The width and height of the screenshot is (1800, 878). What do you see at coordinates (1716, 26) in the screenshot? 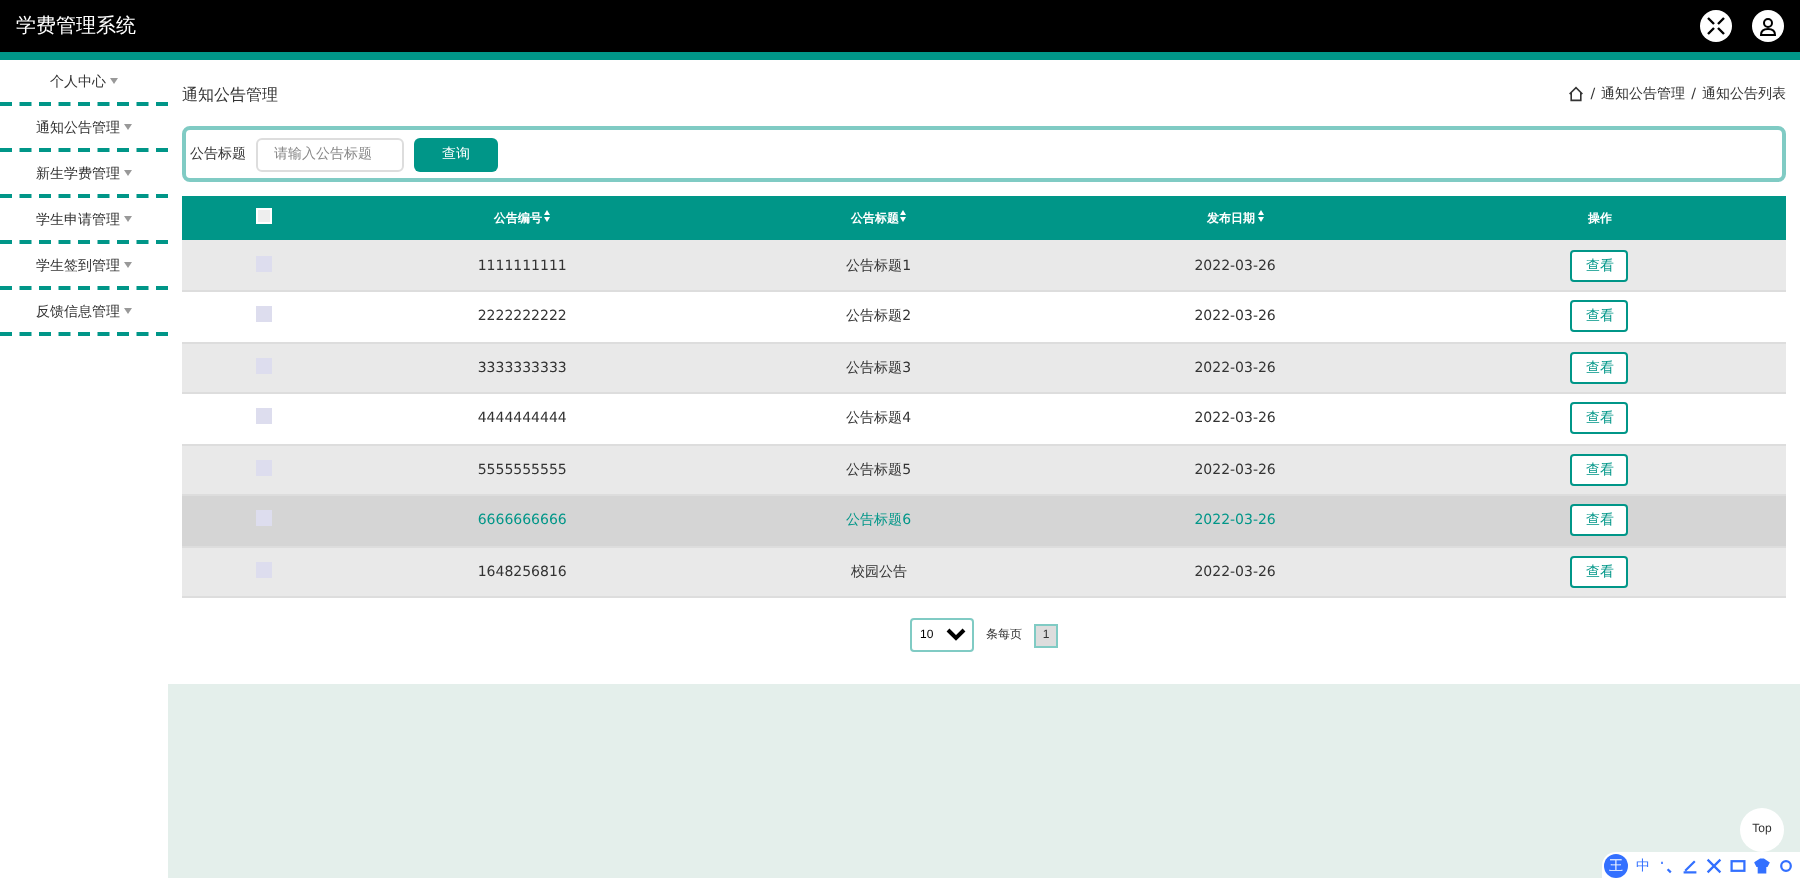
I see `fullscreen-icon` at bounding box center [1716, 26].